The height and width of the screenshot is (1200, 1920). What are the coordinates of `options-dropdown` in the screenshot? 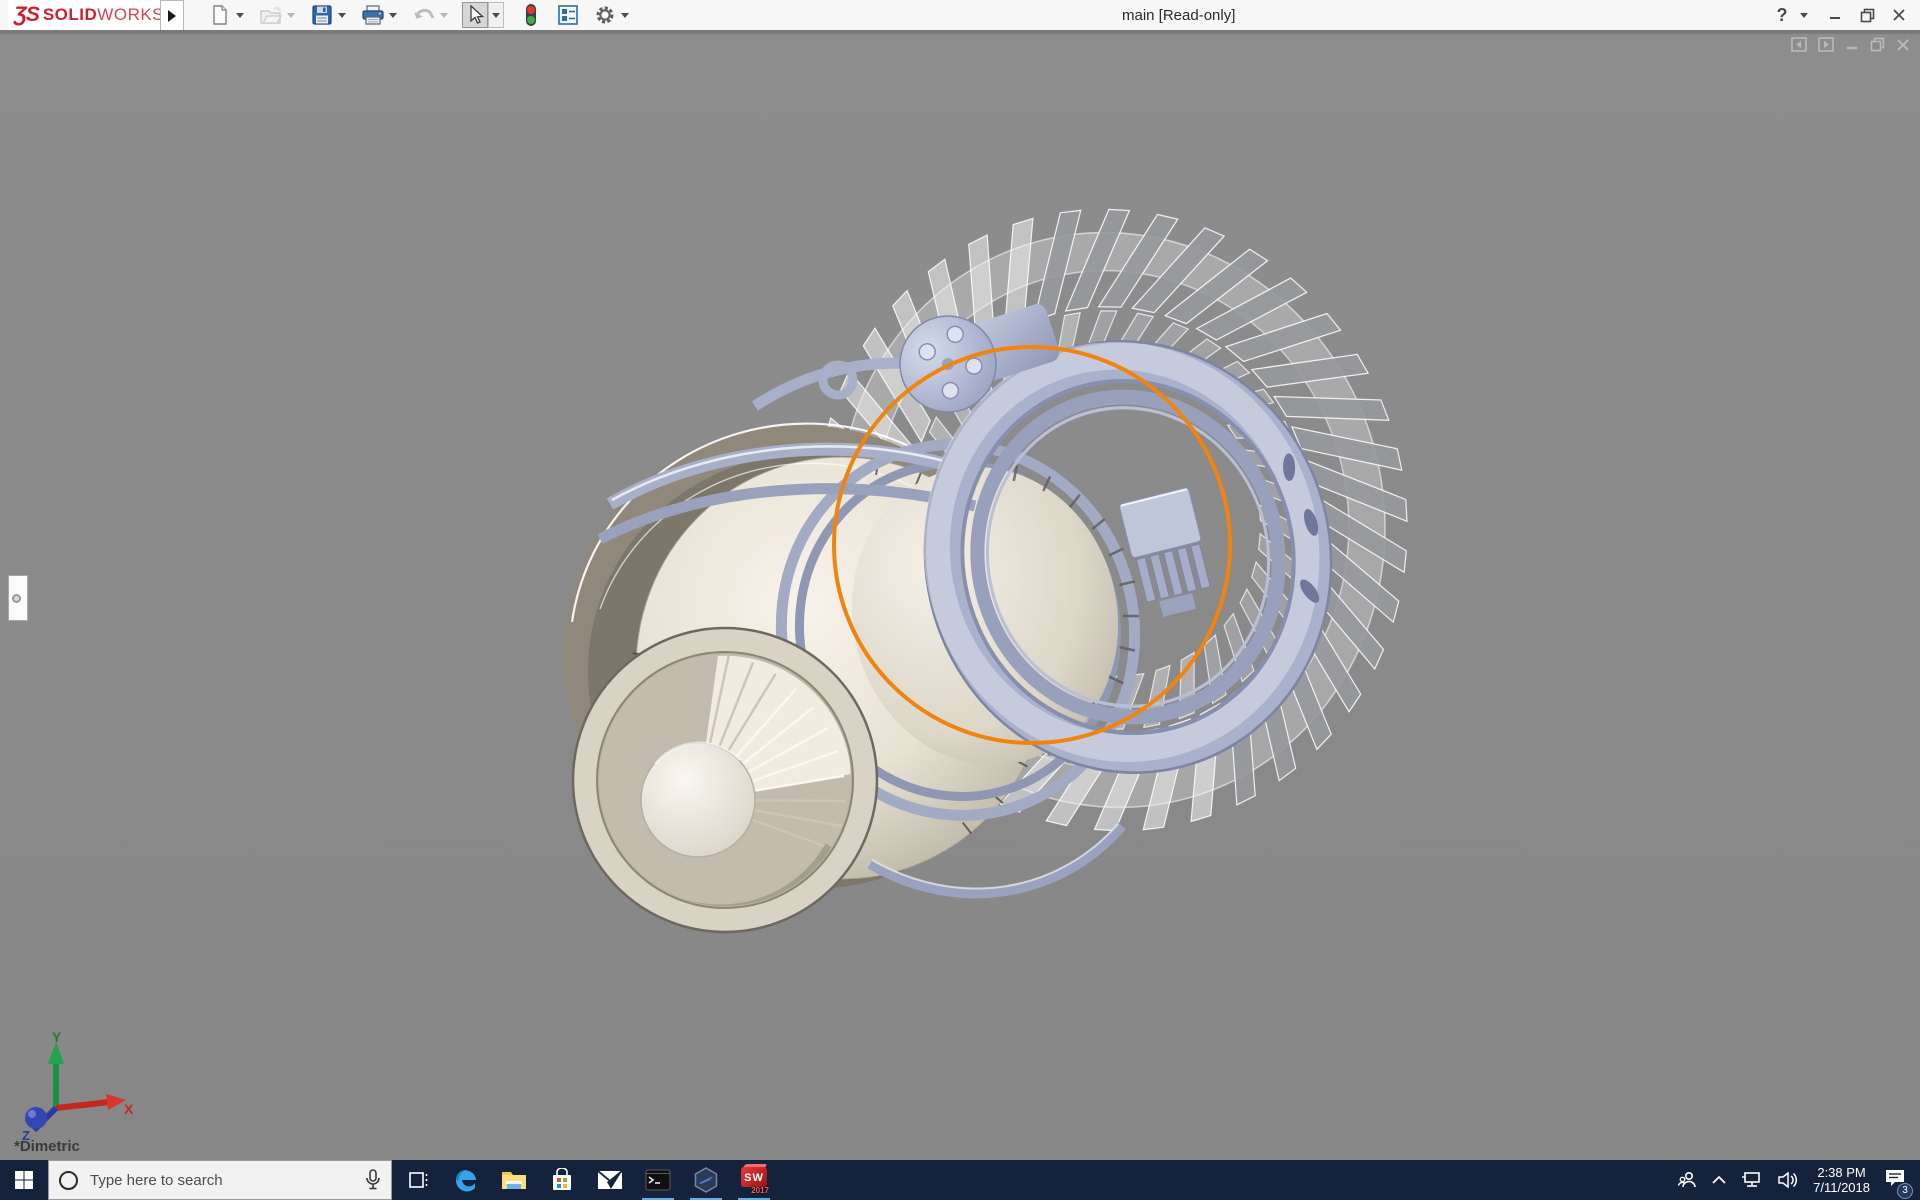 It's located at (625, 15).